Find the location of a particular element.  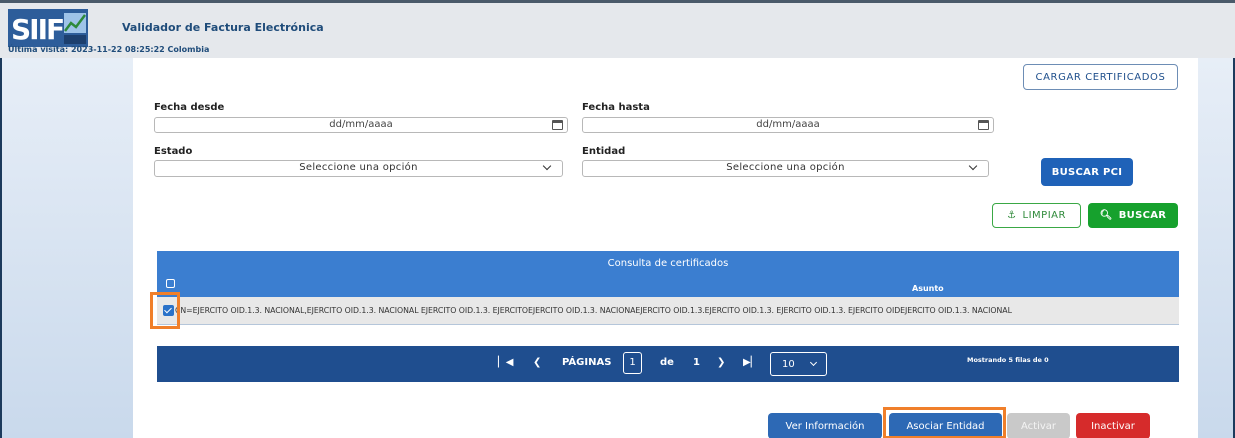

search-icon: 🔍︎ is located at coordinates (1106, 215).